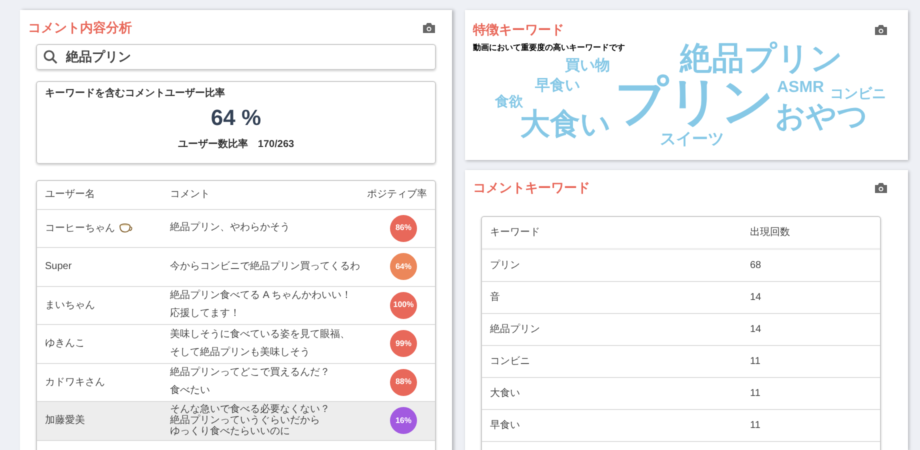  I want to click on keyword-cell-text: コンビニ, so click(510, 361).